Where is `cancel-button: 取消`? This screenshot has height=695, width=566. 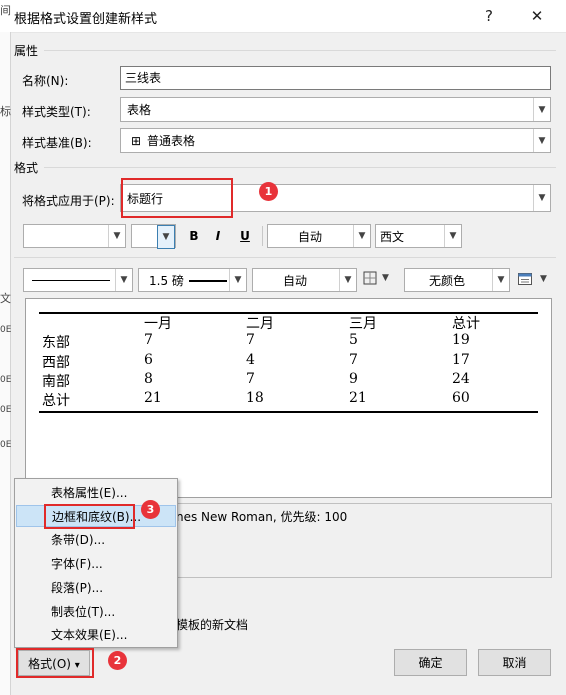 cancel-button: 取消 is located at coordinates (514, 662).